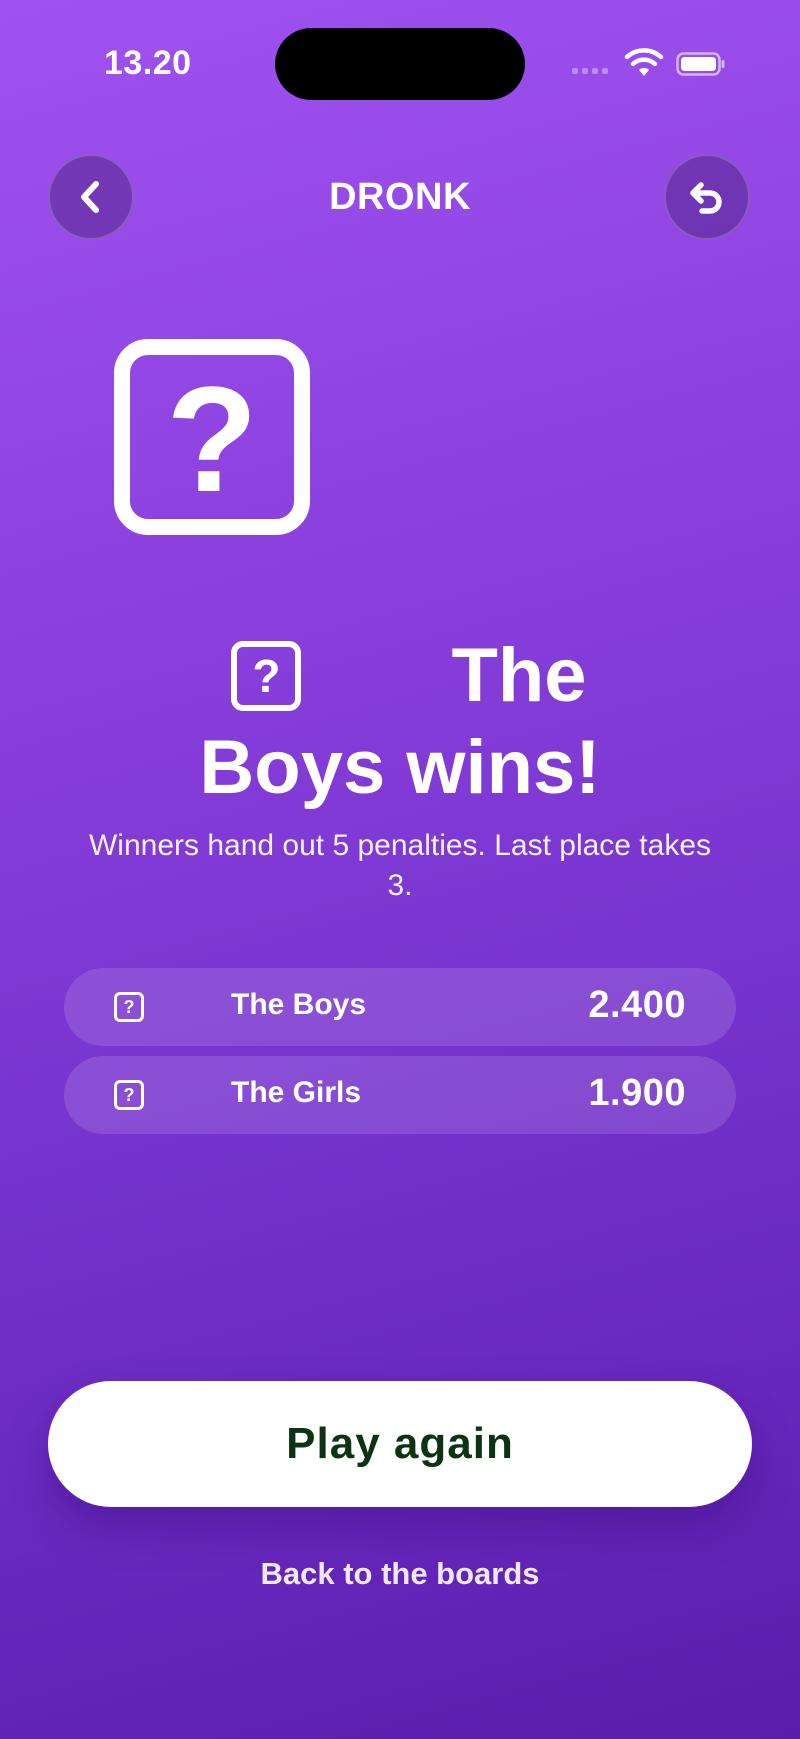 This screenshot has width=800, height=1739. I want to click on team-score: 2.400, so click(637, 1005).